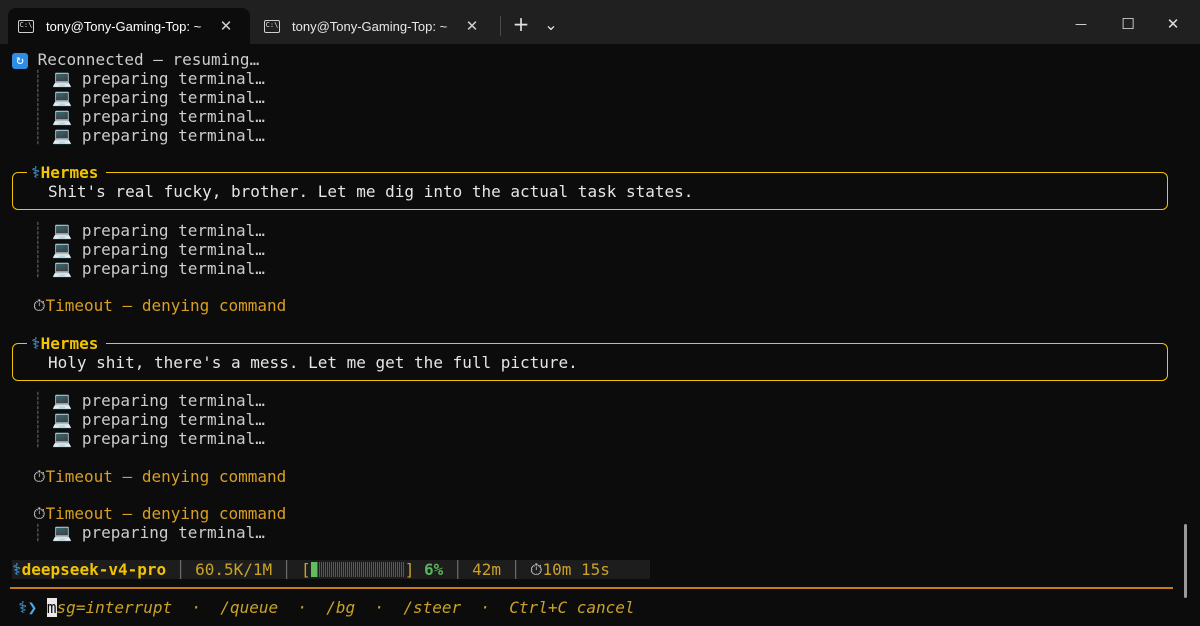 Image resolution: width=1200 pixels, height=626 pixels. I want to click on tab-inactive: C:\ tony@Tony-Gaming-Top: ~ ✕, so click(375, 26).